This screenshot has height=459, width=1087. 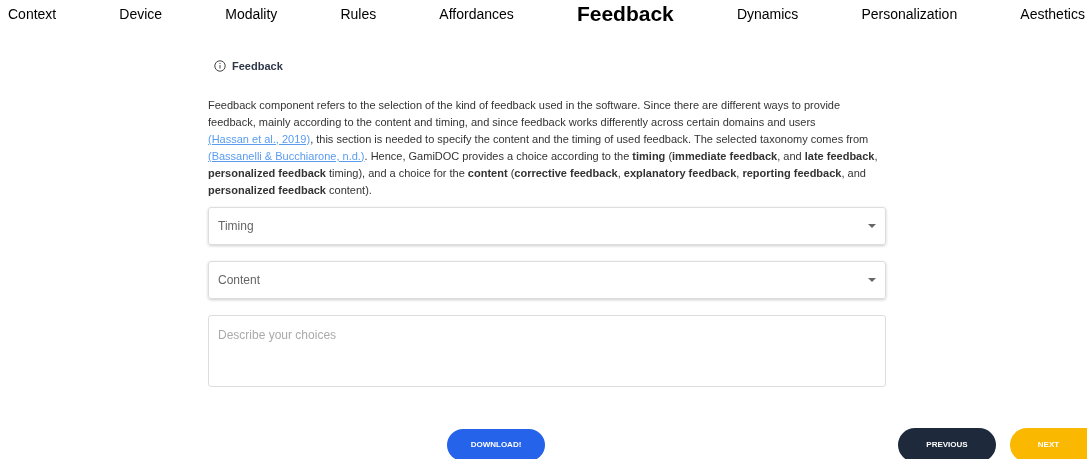 What do you see at coordinates (909, 14) in the screenshot?
I see `nav-tab: Personalization` at bounding box center [909, 14].